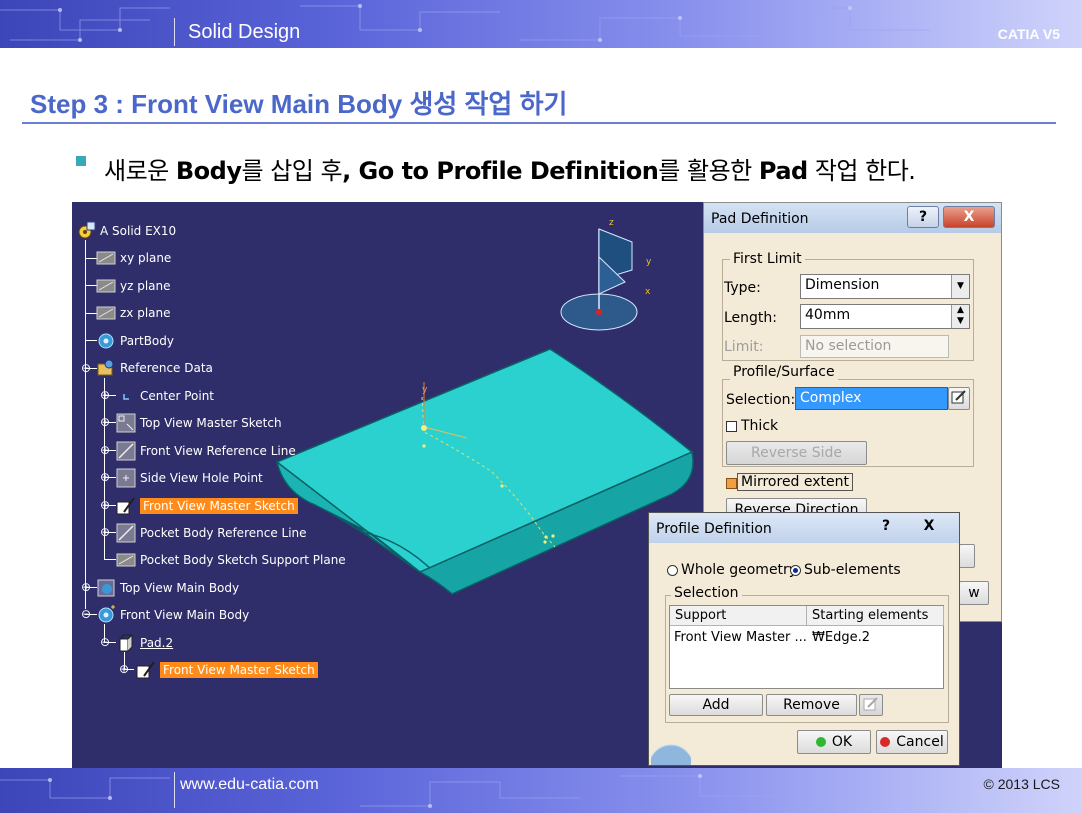  I want to click on table-cell-starting-element: ₩Edge.2, so click(841, 637).